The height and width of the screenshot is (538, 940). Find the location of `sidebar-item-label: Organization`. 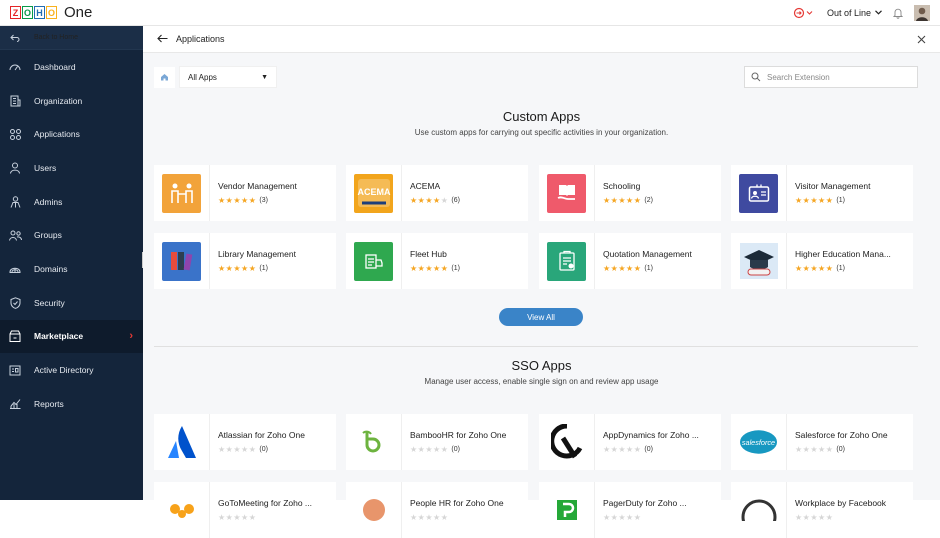

sidebar-item-label: Organization is located at coordinates (58, 100).